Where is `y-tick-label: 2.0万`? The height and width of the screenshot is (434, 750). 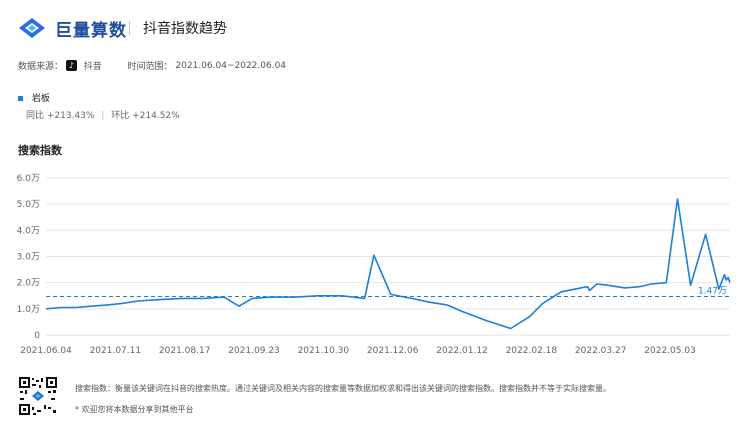 y-tick-label: 2.0万 is located at coordinates (28, 284).